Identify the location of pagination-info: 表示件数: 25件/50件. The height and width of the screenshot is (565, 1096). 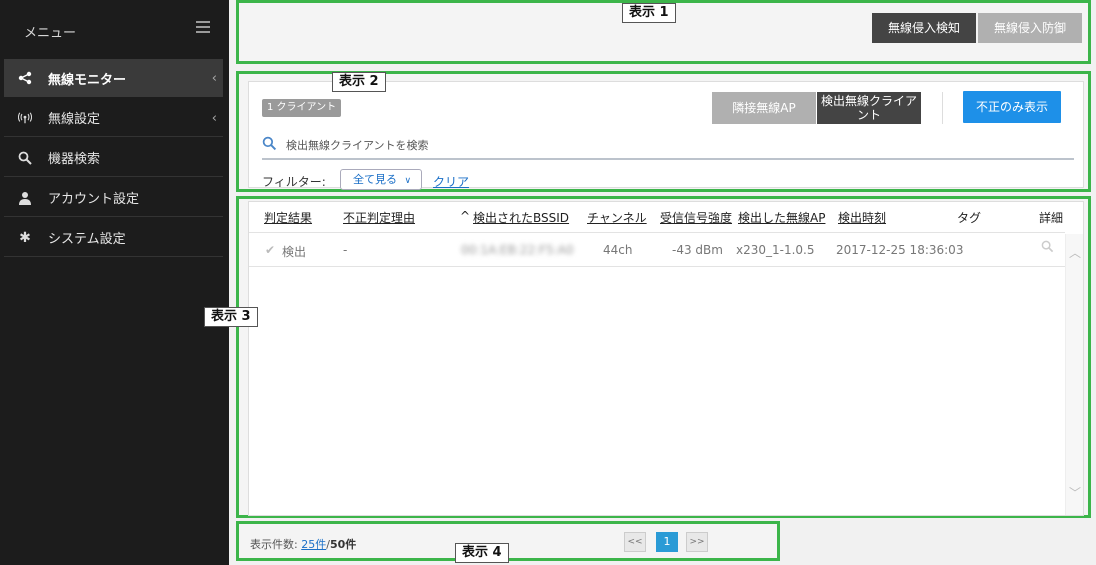
(303, 544).